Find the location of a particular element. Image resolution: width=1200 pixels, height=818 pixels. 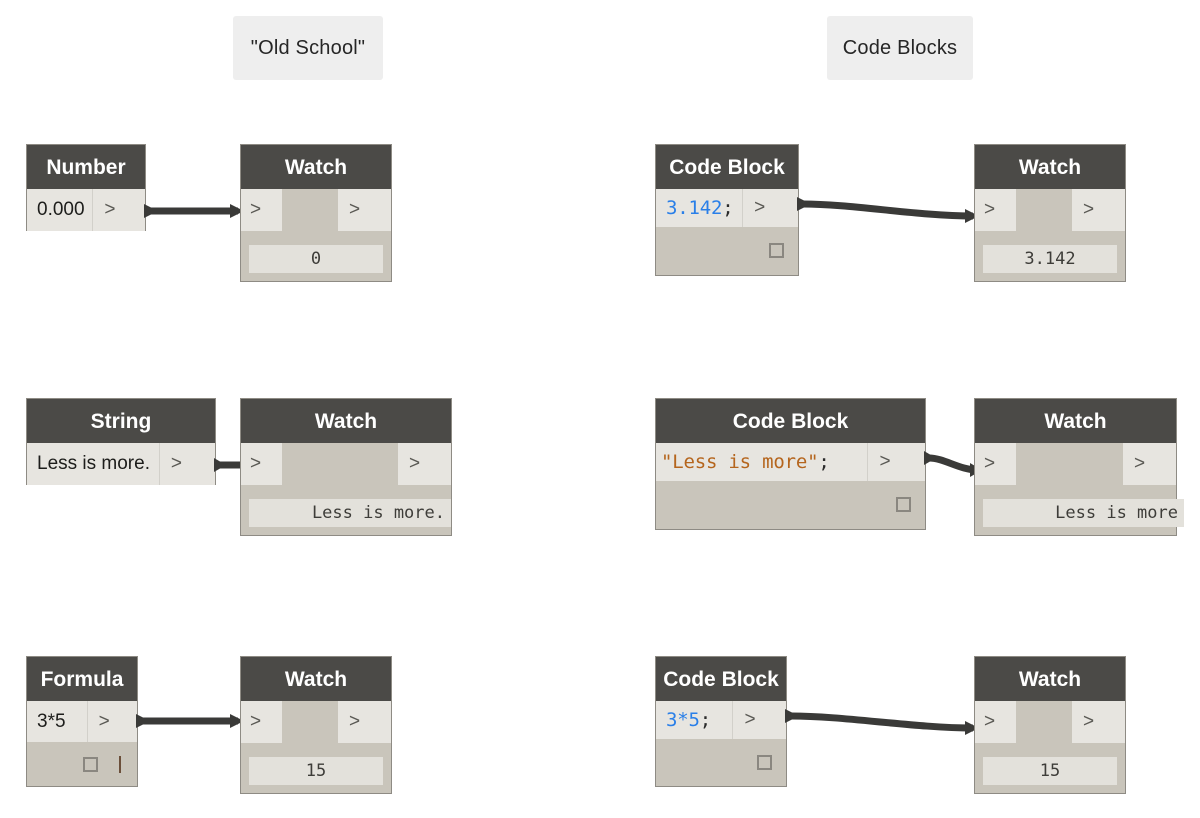

codeblock-string-header: Code Block is located at coordinates (790, 421).